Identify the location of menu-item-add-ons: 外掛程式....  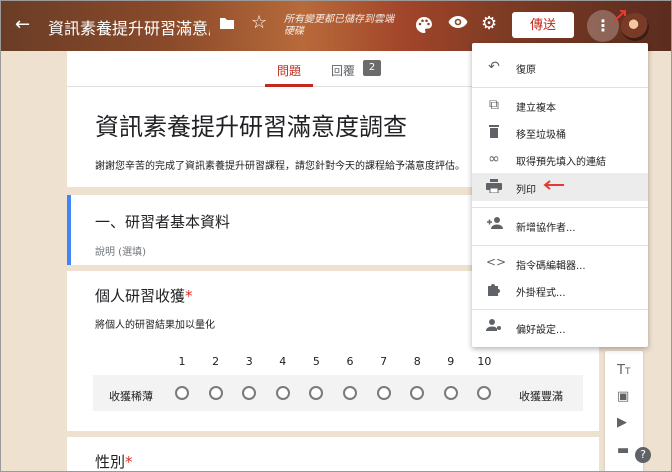
(560, 290).